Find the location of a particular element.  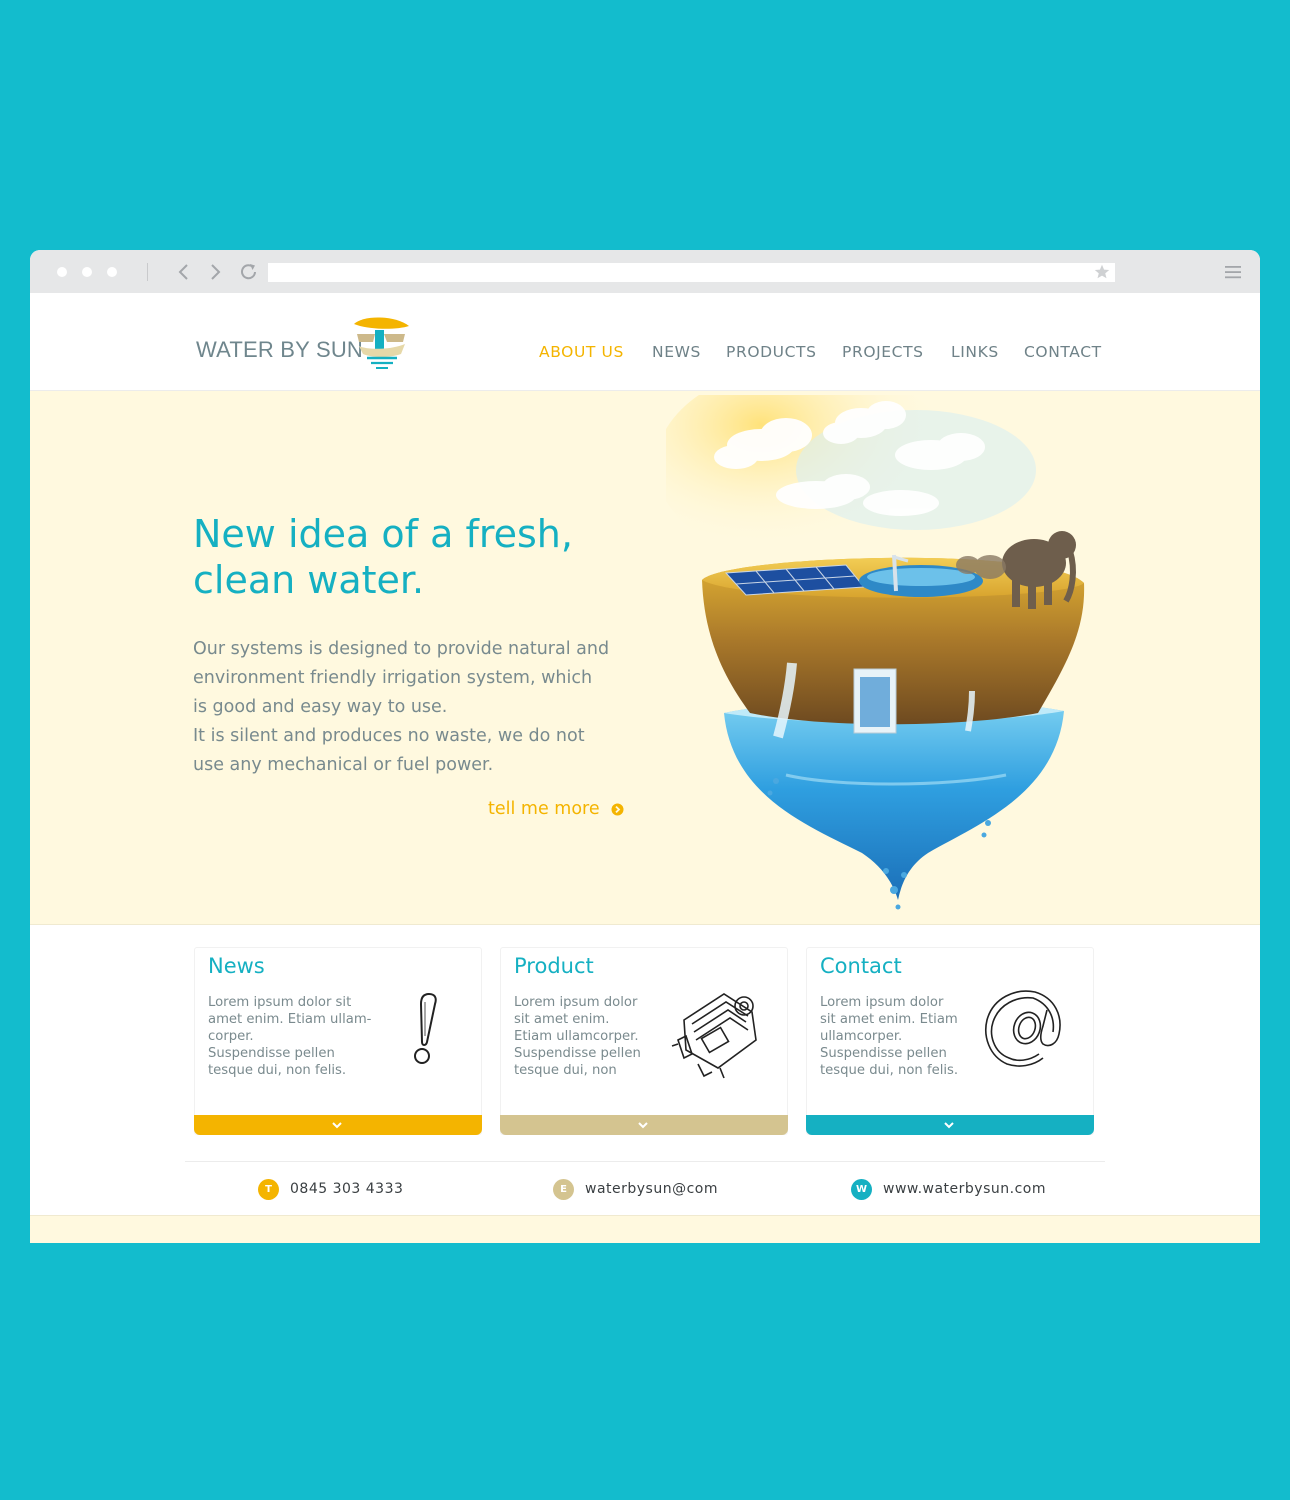

footer-email: E waterbysun@com is located at coordinates (635, 1189).